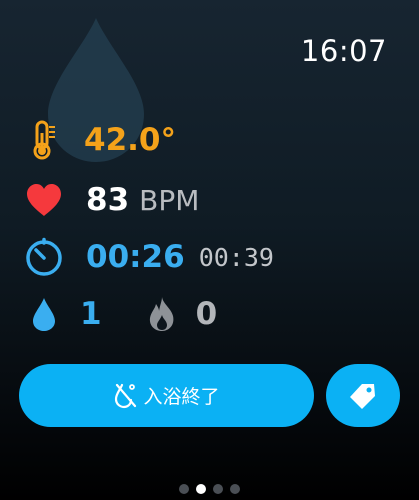 This screenshot has width=419, height=500. Describe the element at coordinates (209, 489) in the screenshot. I see `page-indicator` at that location.